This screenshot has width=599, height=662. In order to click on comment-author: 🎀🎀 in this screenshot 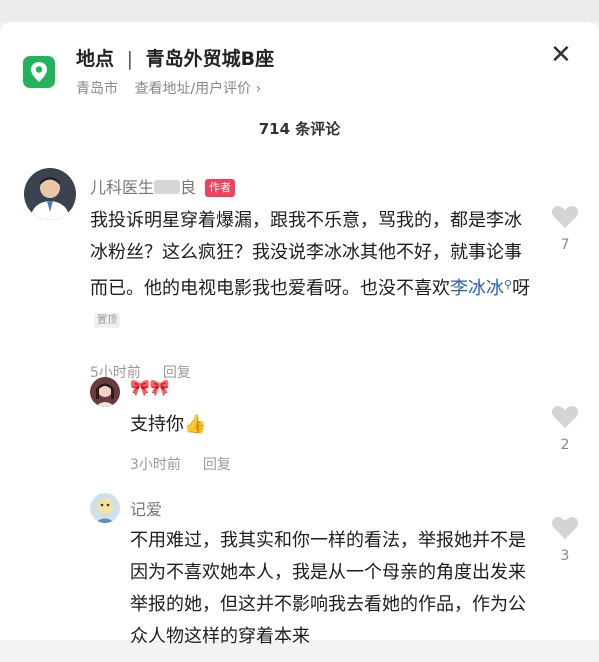, I will do `click(150, 387)`.